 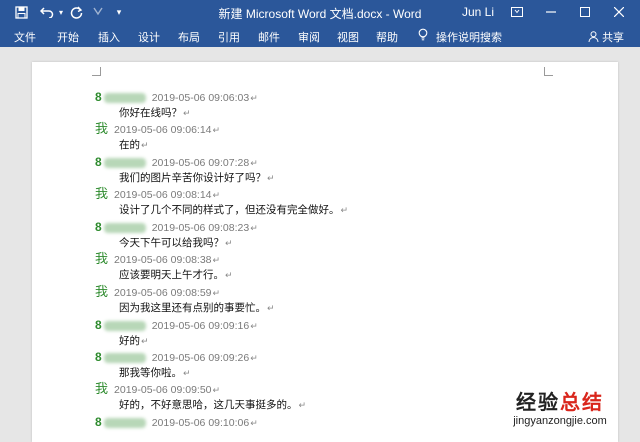 I want to click on tab-mailings: 邮件, so click(x=269, y=37).